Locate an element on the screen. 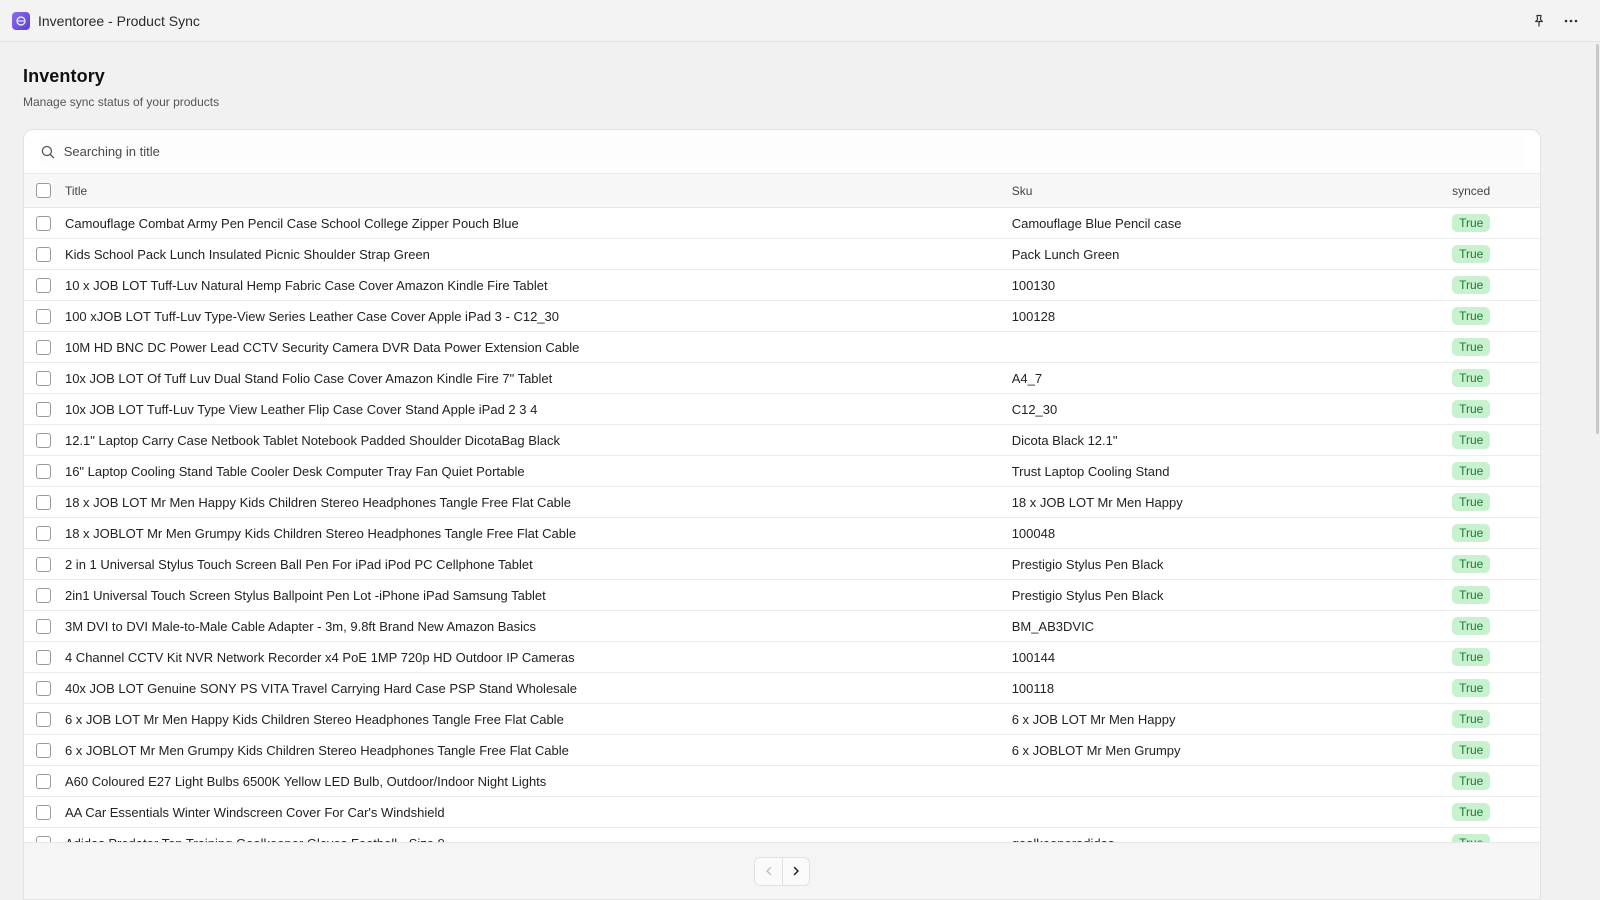 The height and width of the screenshot is (900, 1600). cell-sku: Camouflage Blue Pencil case is located at coordinates (1096, 223).